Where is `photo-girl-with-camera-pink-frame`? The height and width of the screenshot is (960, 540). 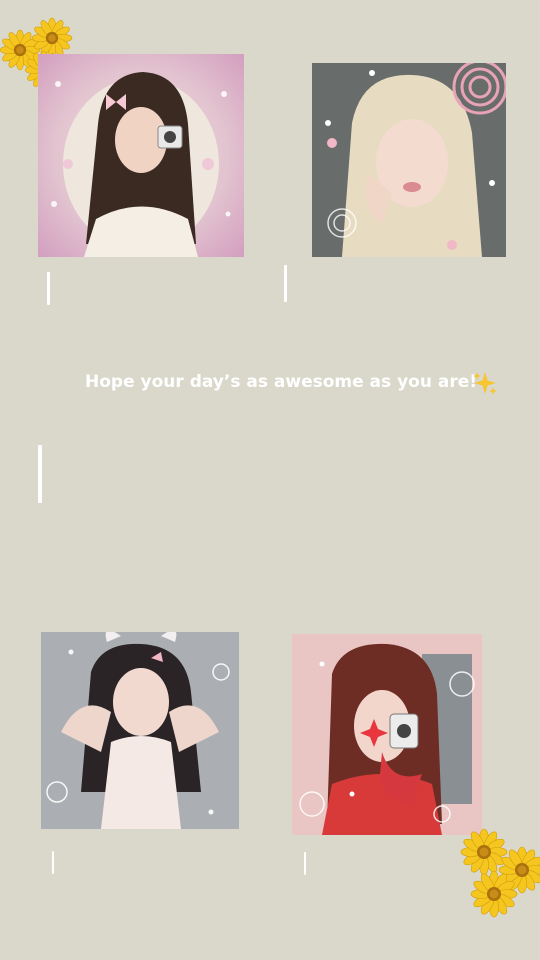
photo-girl-with-camera-pink-frame is located at coordinates (141, 155).